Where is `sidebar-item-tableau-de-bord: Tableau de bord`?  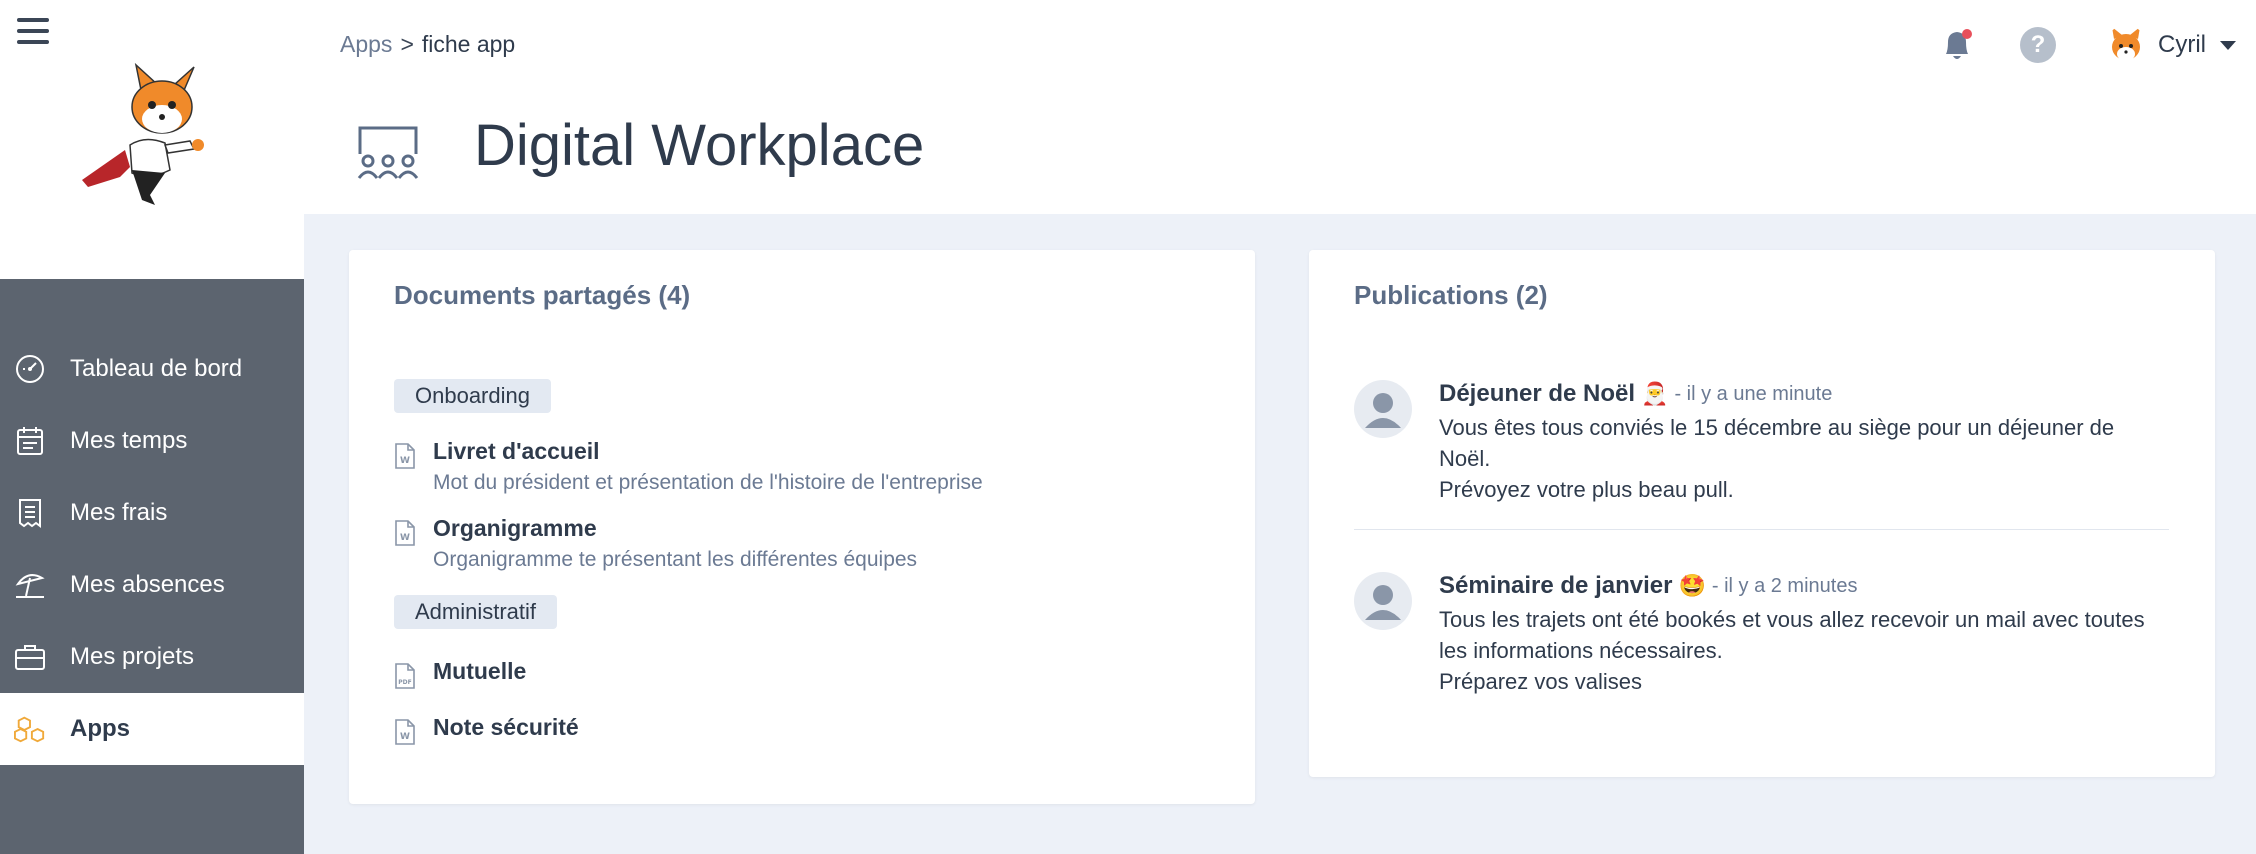
sidebar-item-tableau-de-bord: Tableau de bord is located at coordinates (152, 369).